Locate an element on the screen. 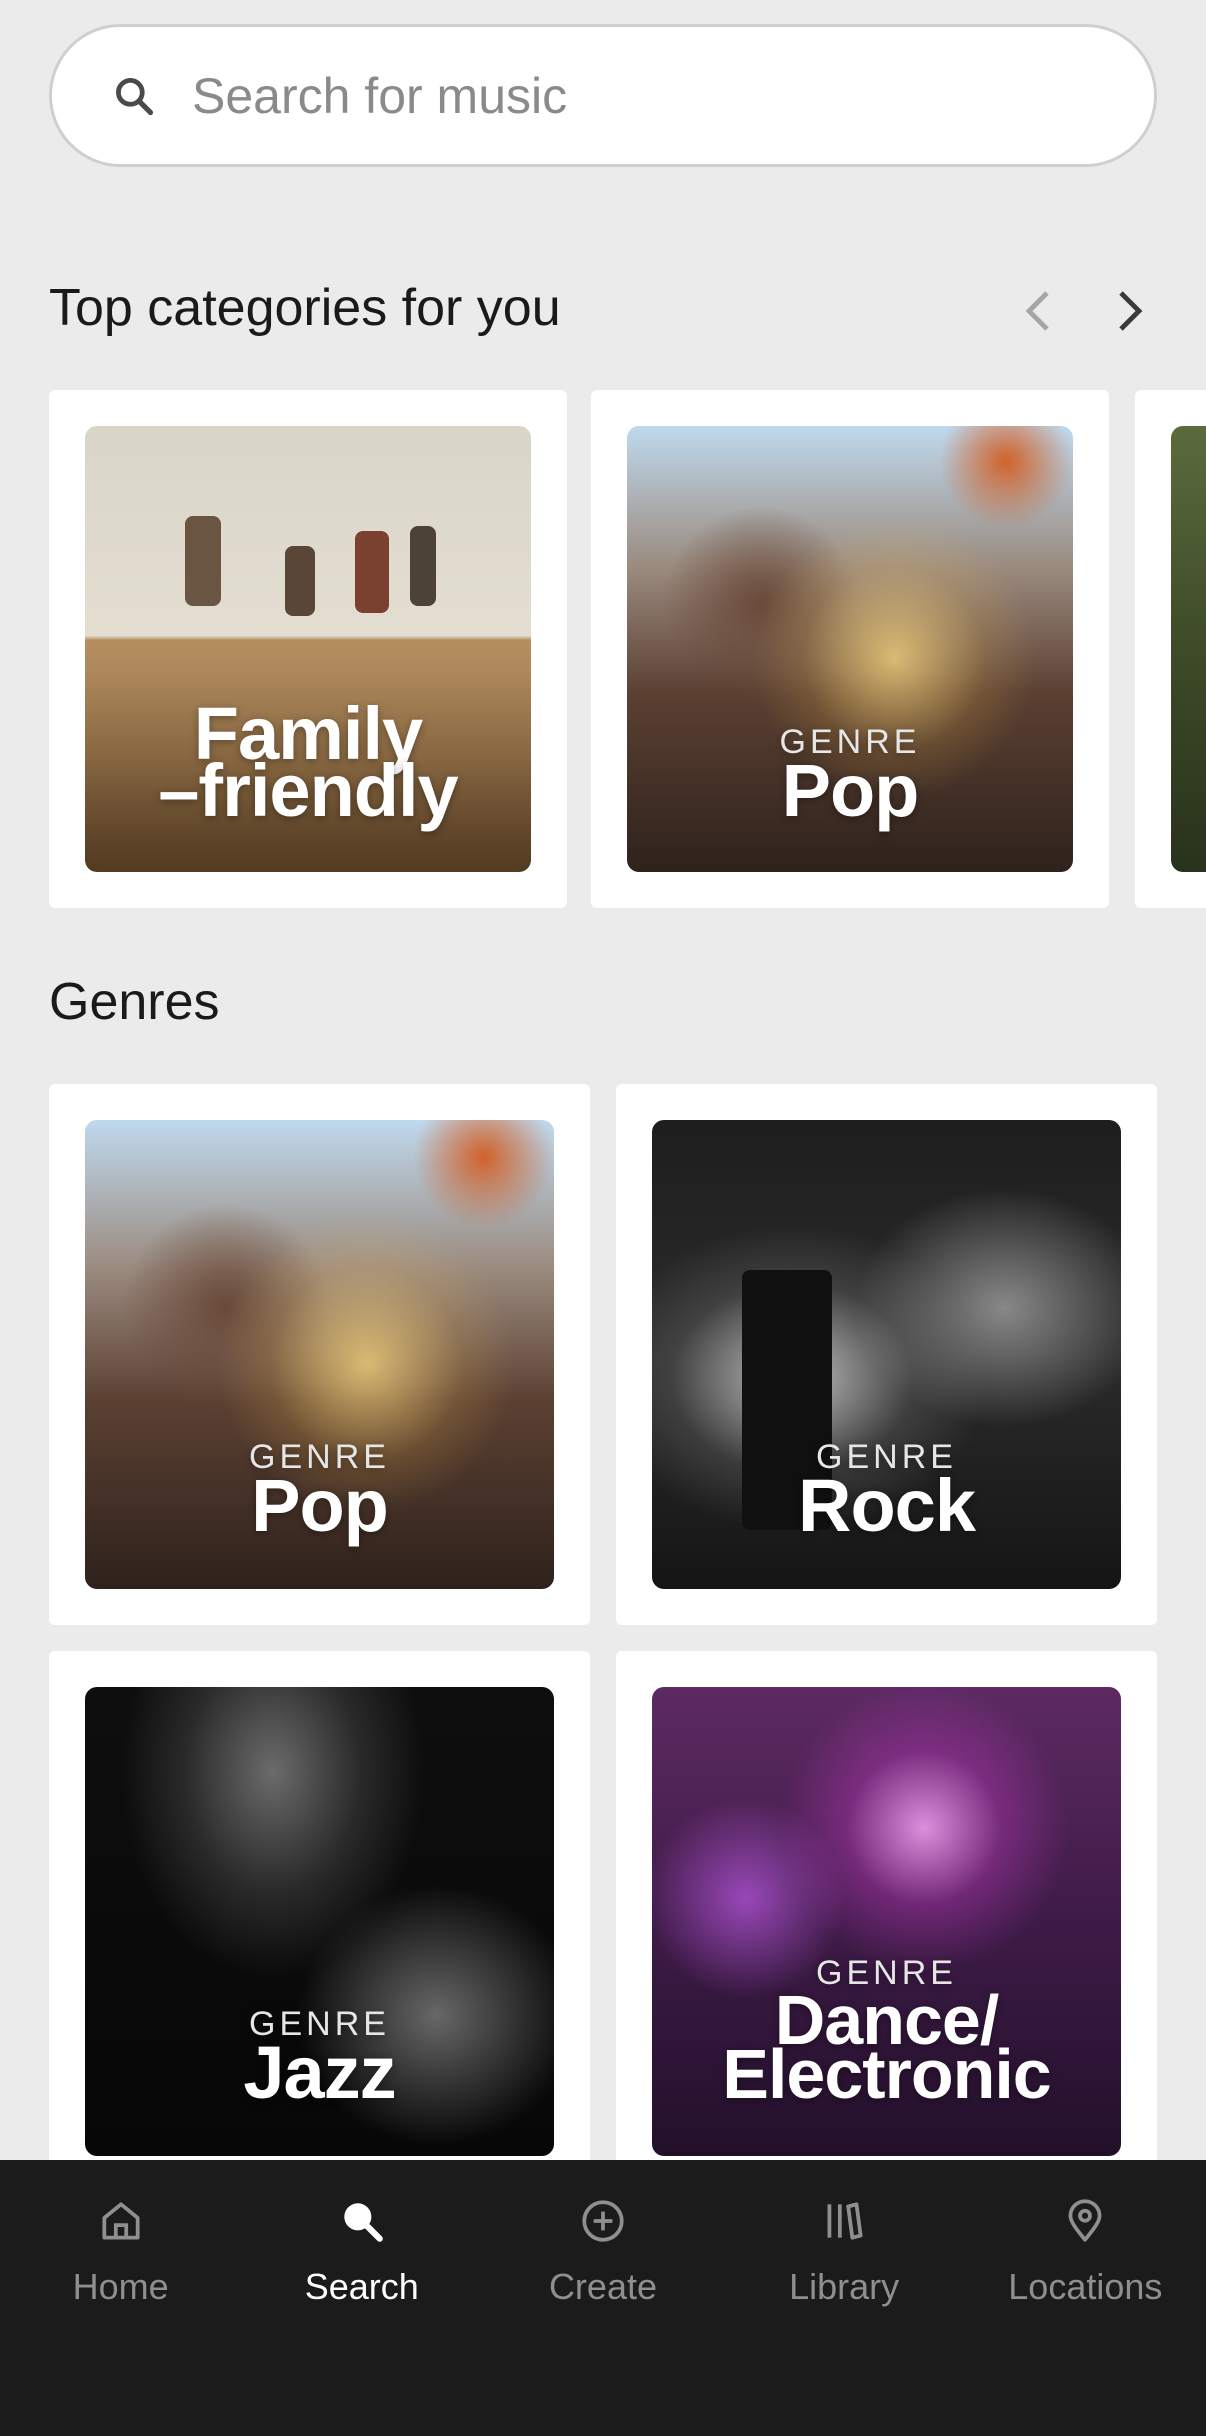 The width and height of the screenshot is (1206, 2436). category-card-partial is located at coordinates (1170, 649).